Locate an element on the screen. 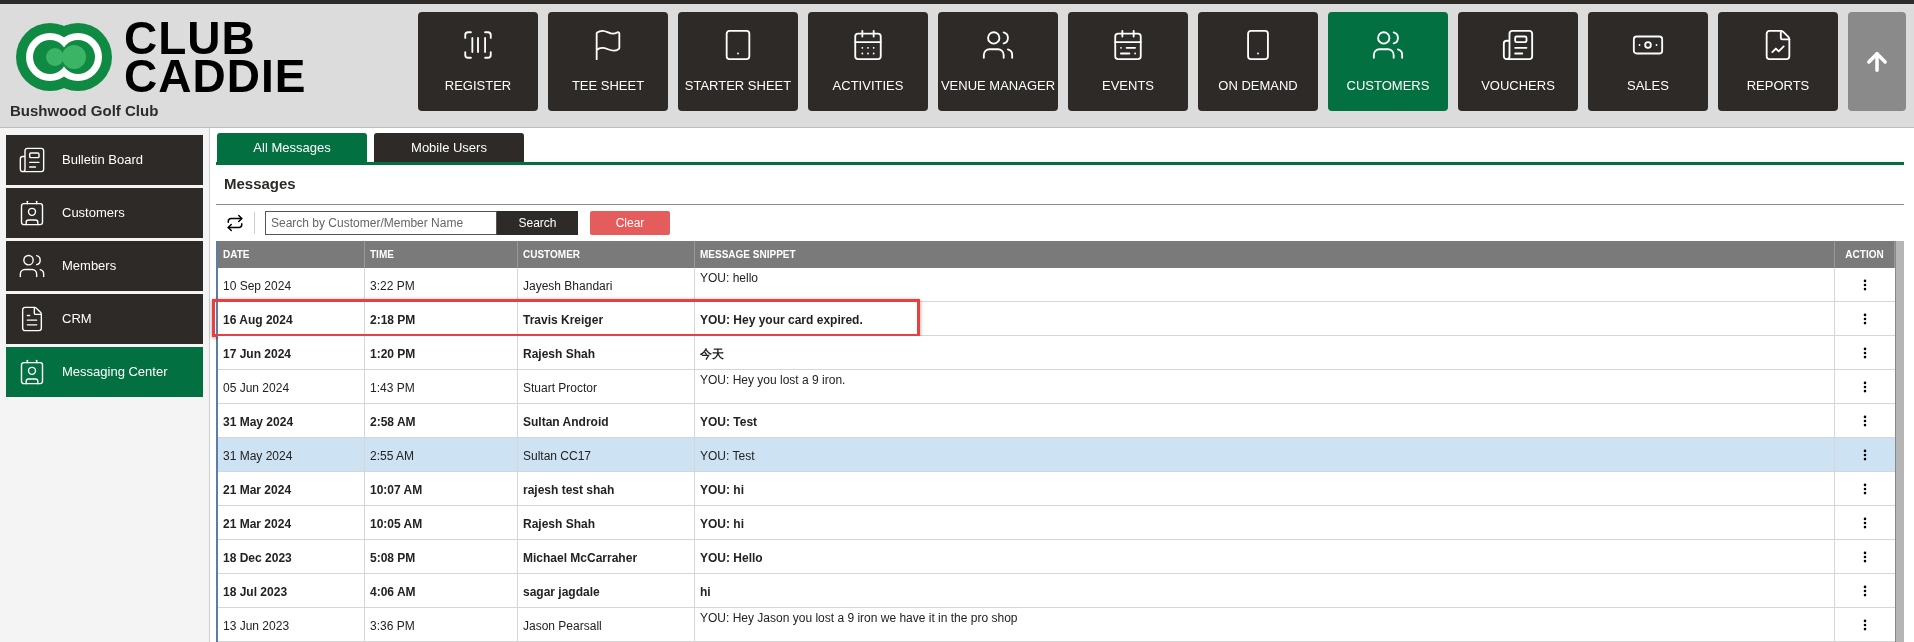 The width and height of the screenshot is (1914, 642). people-icon is located at coordinates (32, 266).